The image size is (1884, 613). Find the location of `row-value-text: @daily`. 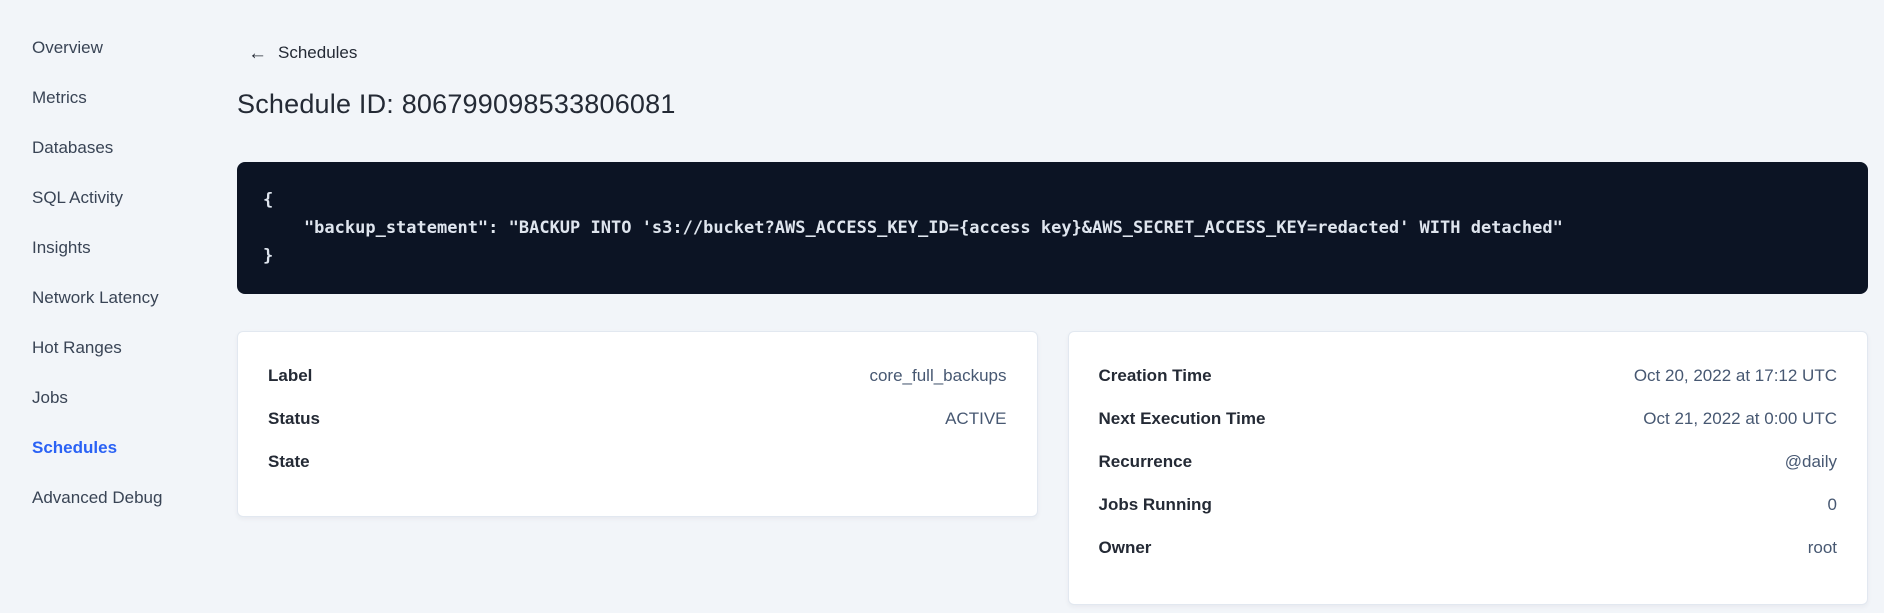

row-value-text: @daily is located at coordinates (1810, 461).